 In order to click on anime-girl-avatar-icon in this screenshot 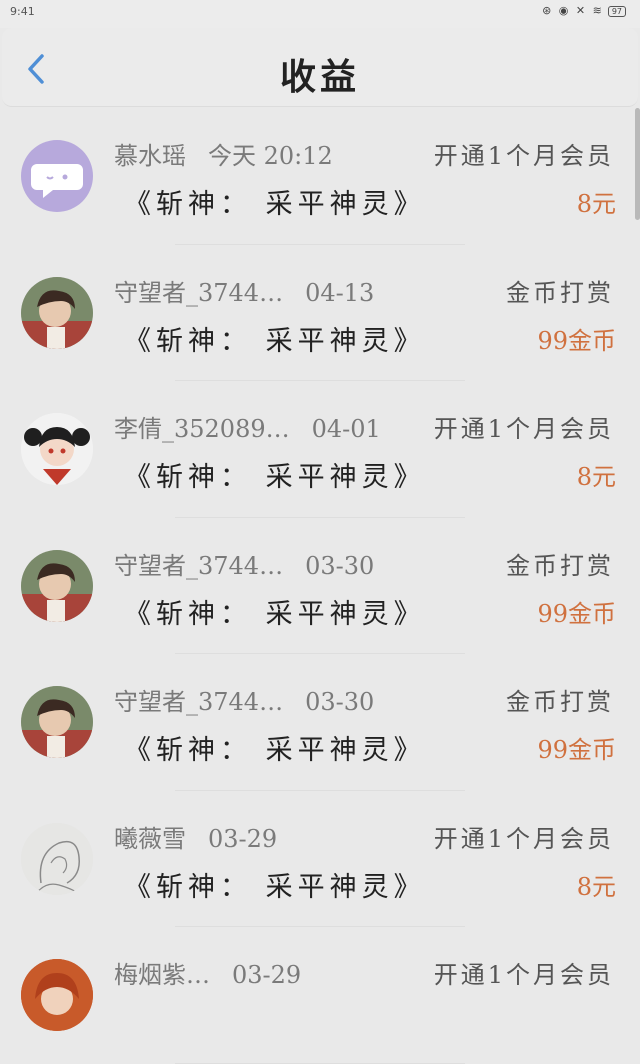, I will do `click(57, 449)`.